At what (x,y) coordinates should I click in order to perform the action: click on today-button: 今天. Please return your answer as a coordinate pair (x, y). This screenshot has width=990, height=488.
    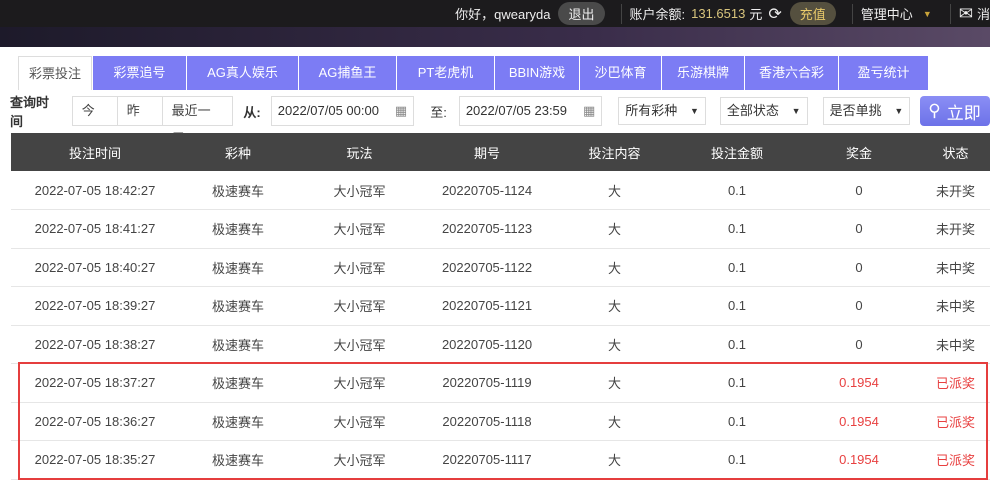
    Looking at the image, I should click on (94, 121).